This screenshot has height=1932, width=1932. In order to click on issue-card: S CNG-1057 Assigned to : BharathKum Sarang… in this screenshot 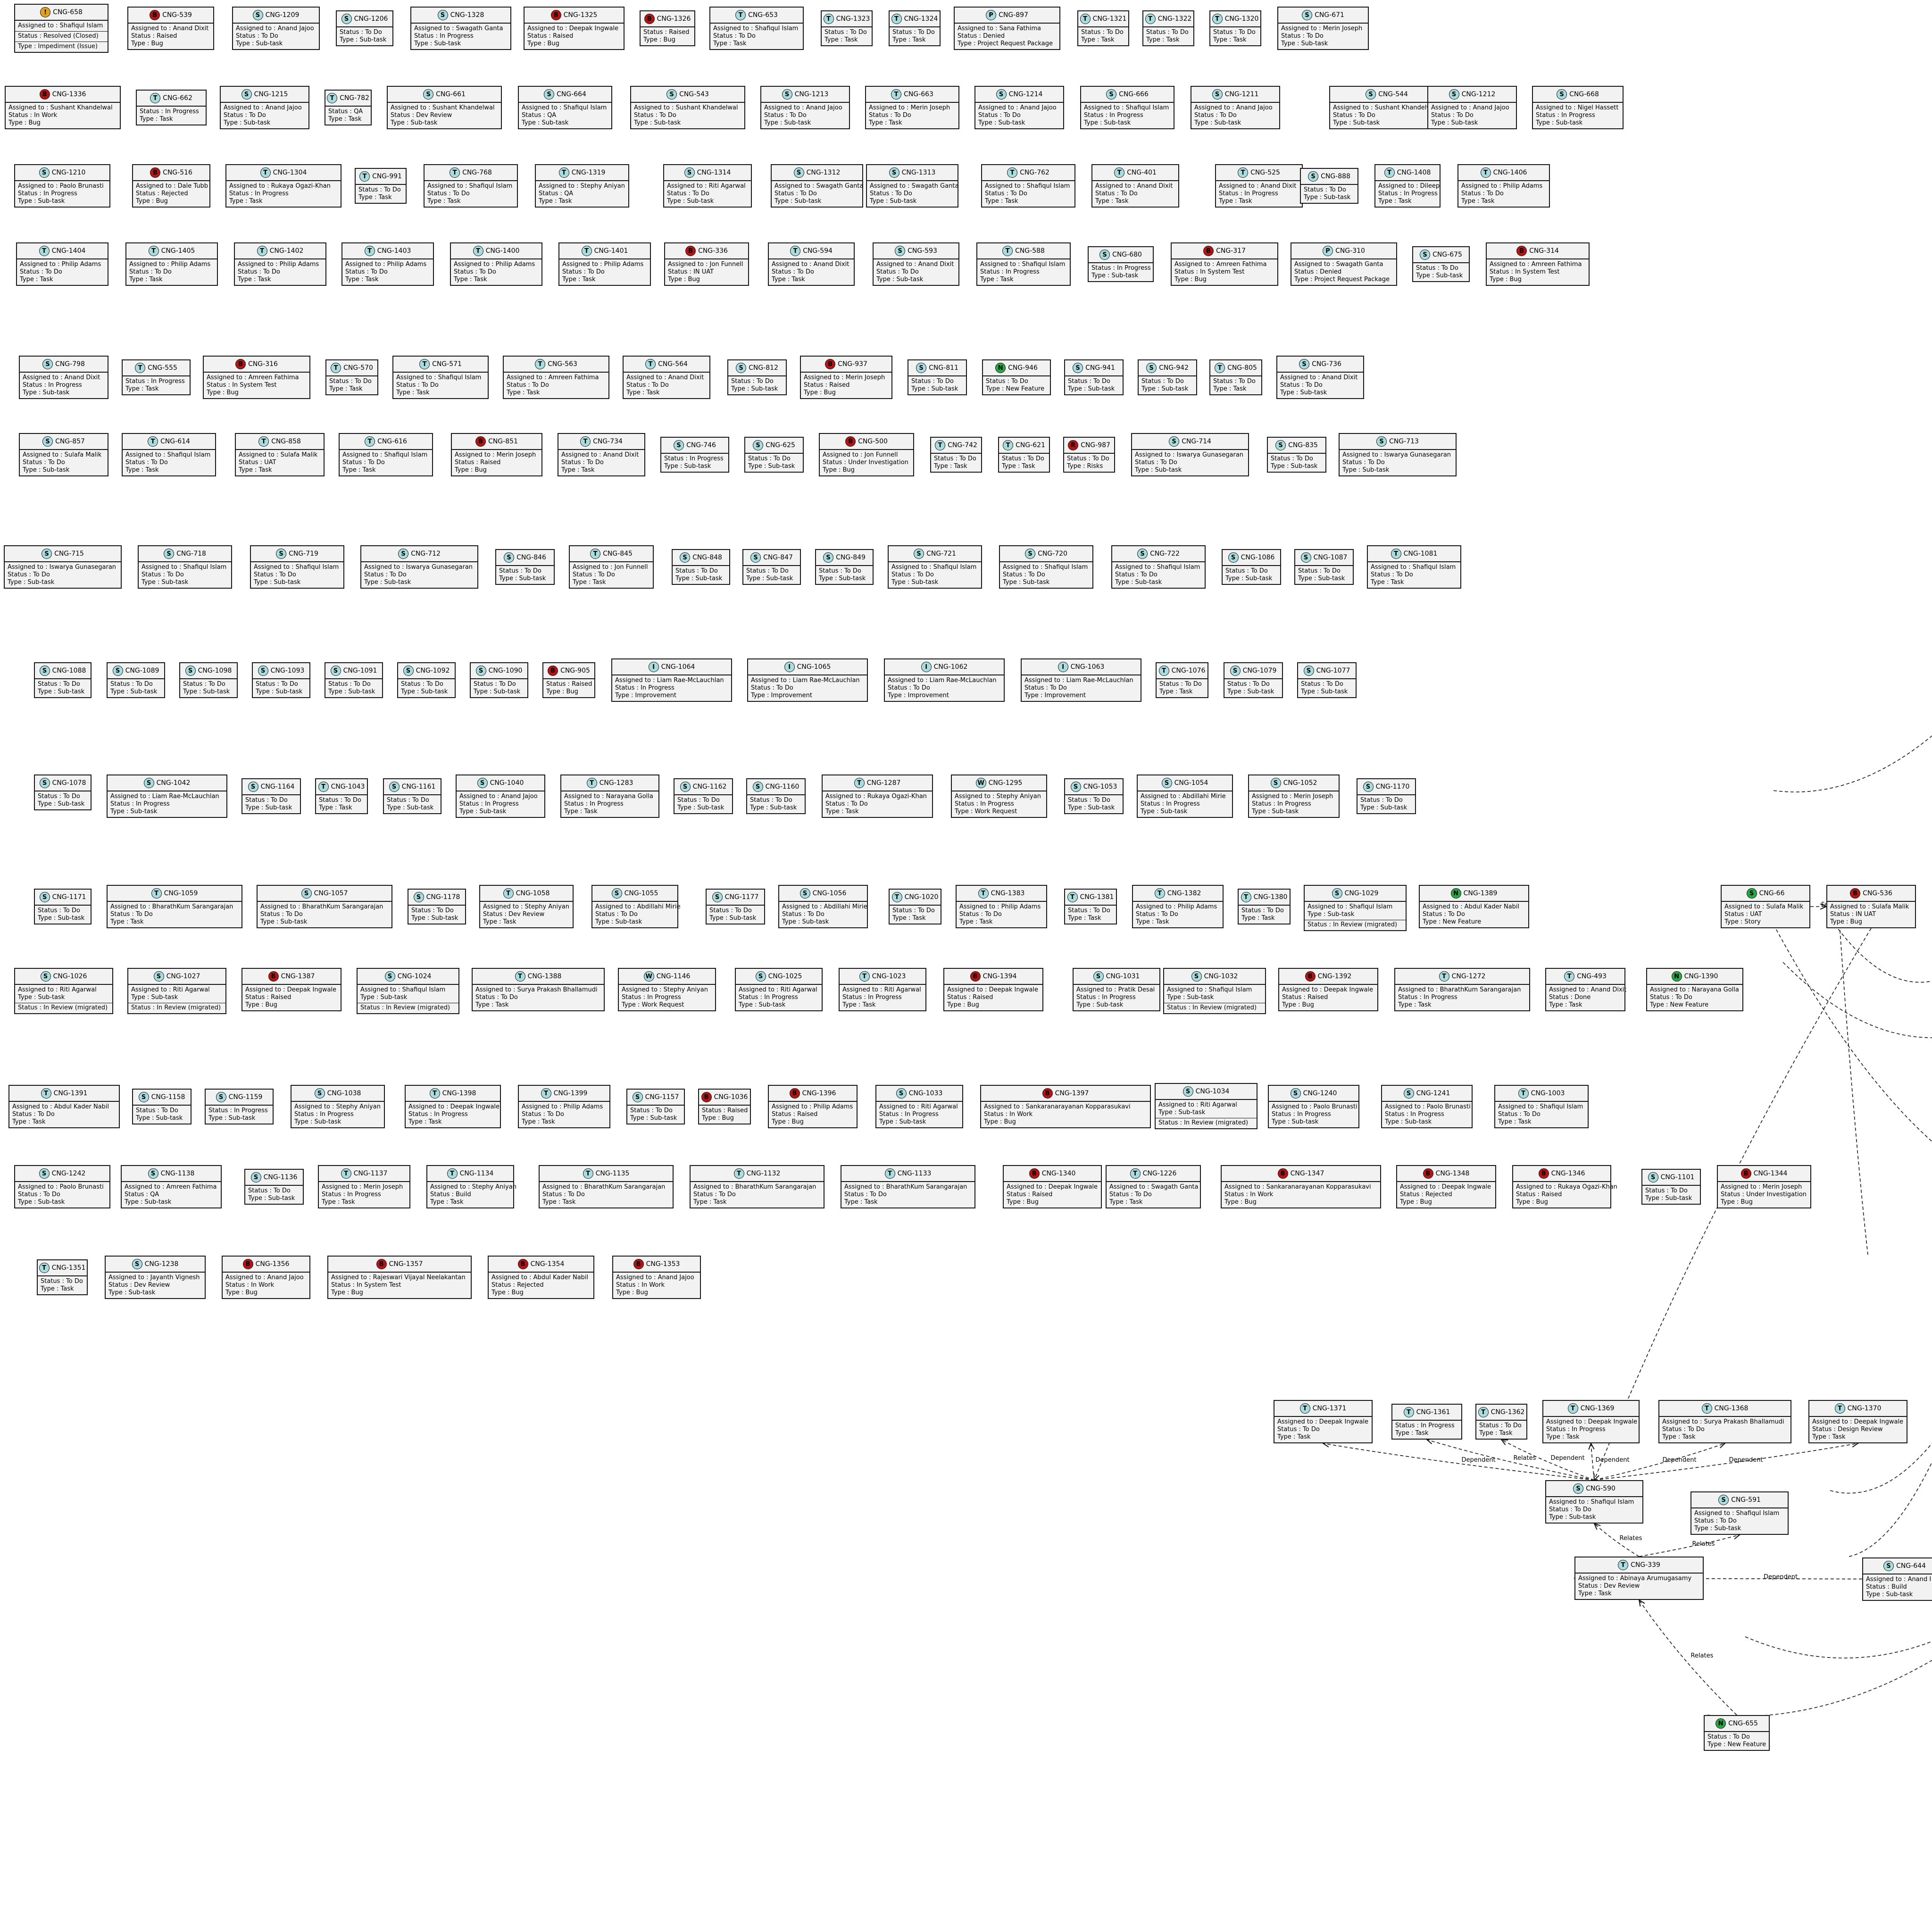, I will do `click(325, 907)`.